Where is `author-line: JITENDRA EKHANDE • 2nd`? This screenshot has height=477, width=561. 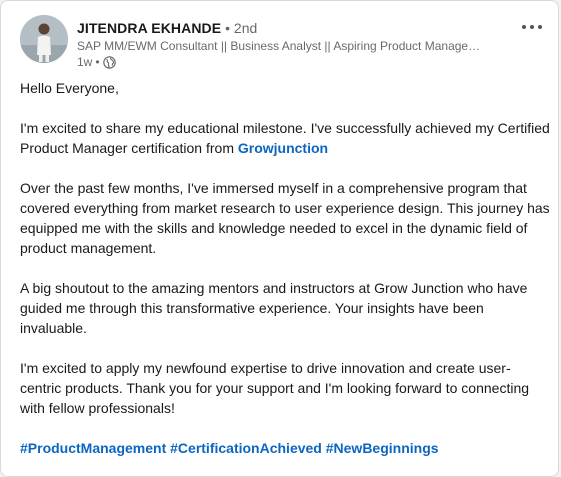 author-line: JITENDRA EKHANDE • 2nd is located at coordinates (167, 28).